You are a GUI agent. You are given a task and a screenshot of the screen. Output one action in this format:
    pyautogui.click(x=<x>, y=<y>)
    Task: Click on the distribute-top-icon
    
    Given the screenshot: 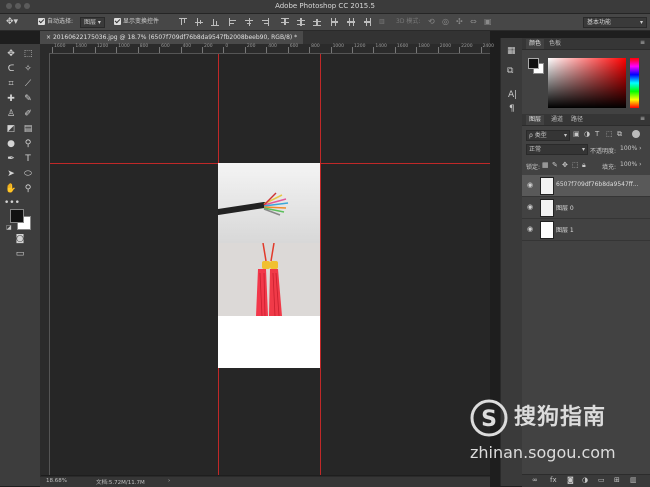 What is the action you would take?
    pyautogui.click(x=285, y=22)
    